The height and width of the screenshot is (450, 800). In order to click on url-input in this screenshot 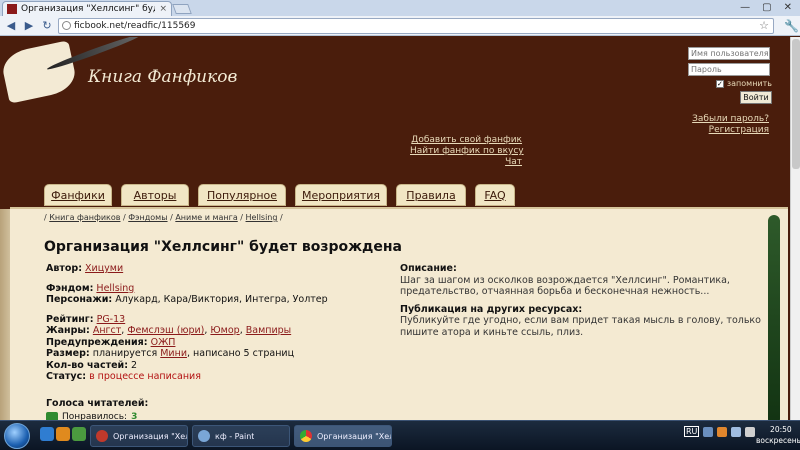, I will do `click(415, 25)`.